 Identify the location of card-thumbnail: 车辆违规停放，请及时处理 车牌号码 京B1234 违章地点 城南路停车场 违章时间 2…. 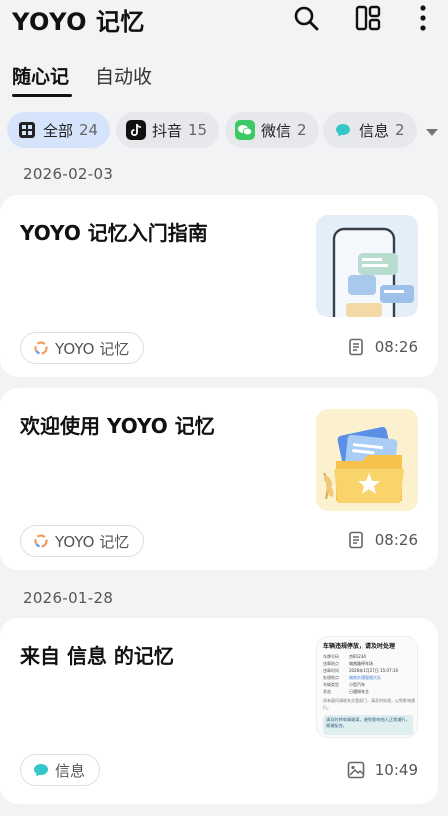
(367, 687).